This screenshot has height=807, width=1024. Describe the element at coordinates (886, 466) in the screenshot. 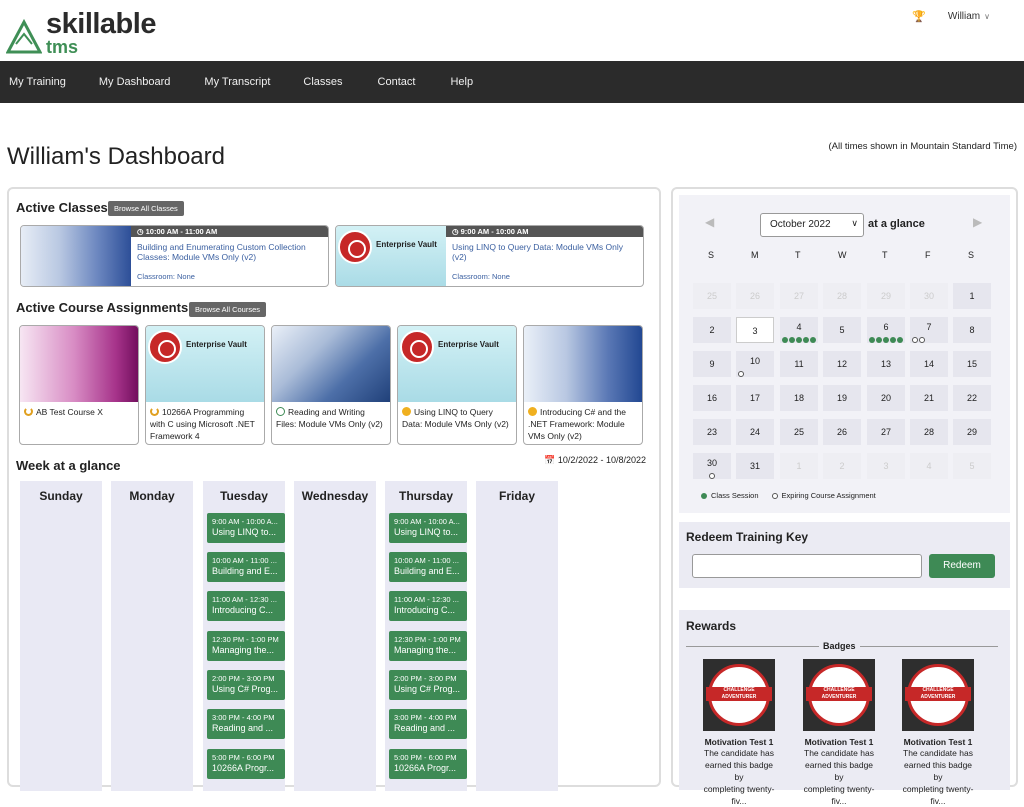

I see `calendar-day: 3` at that location.